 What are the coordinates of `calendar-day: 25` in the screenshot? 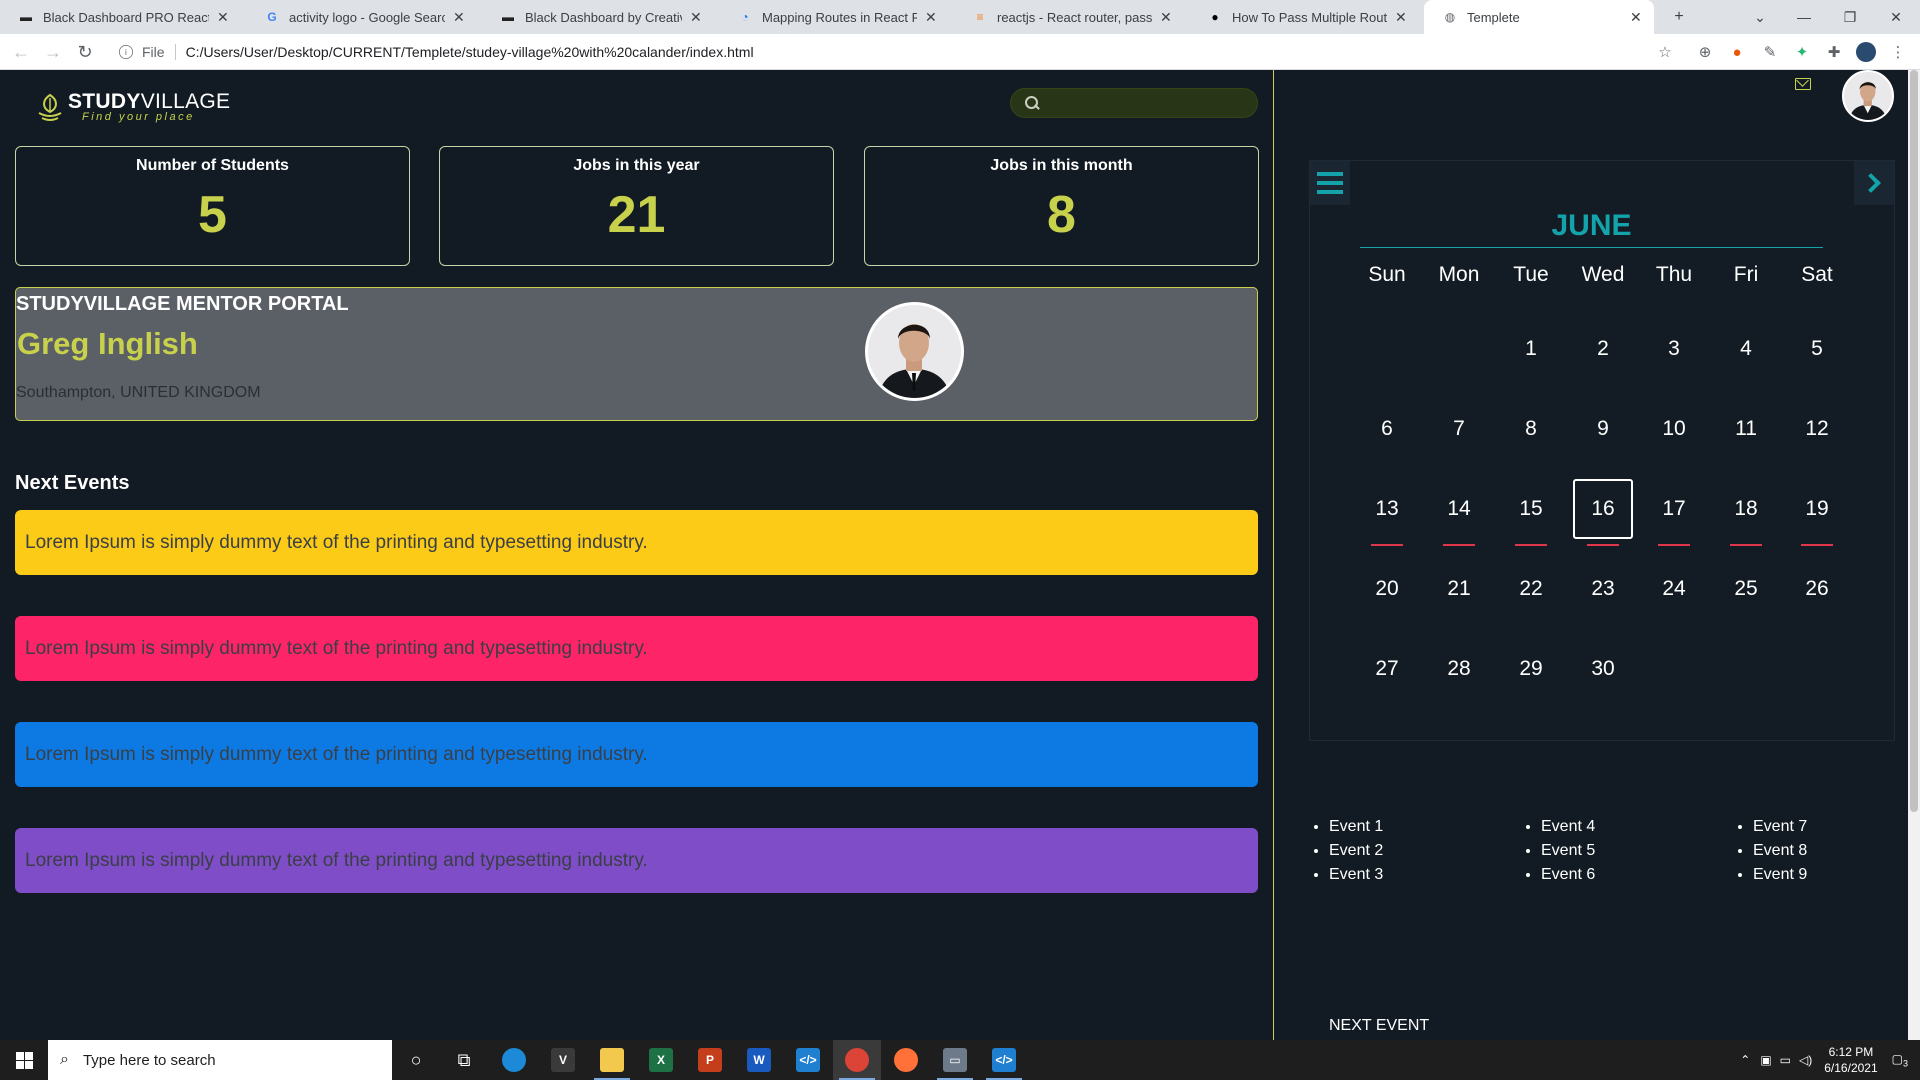 It's located at (1746, 589).